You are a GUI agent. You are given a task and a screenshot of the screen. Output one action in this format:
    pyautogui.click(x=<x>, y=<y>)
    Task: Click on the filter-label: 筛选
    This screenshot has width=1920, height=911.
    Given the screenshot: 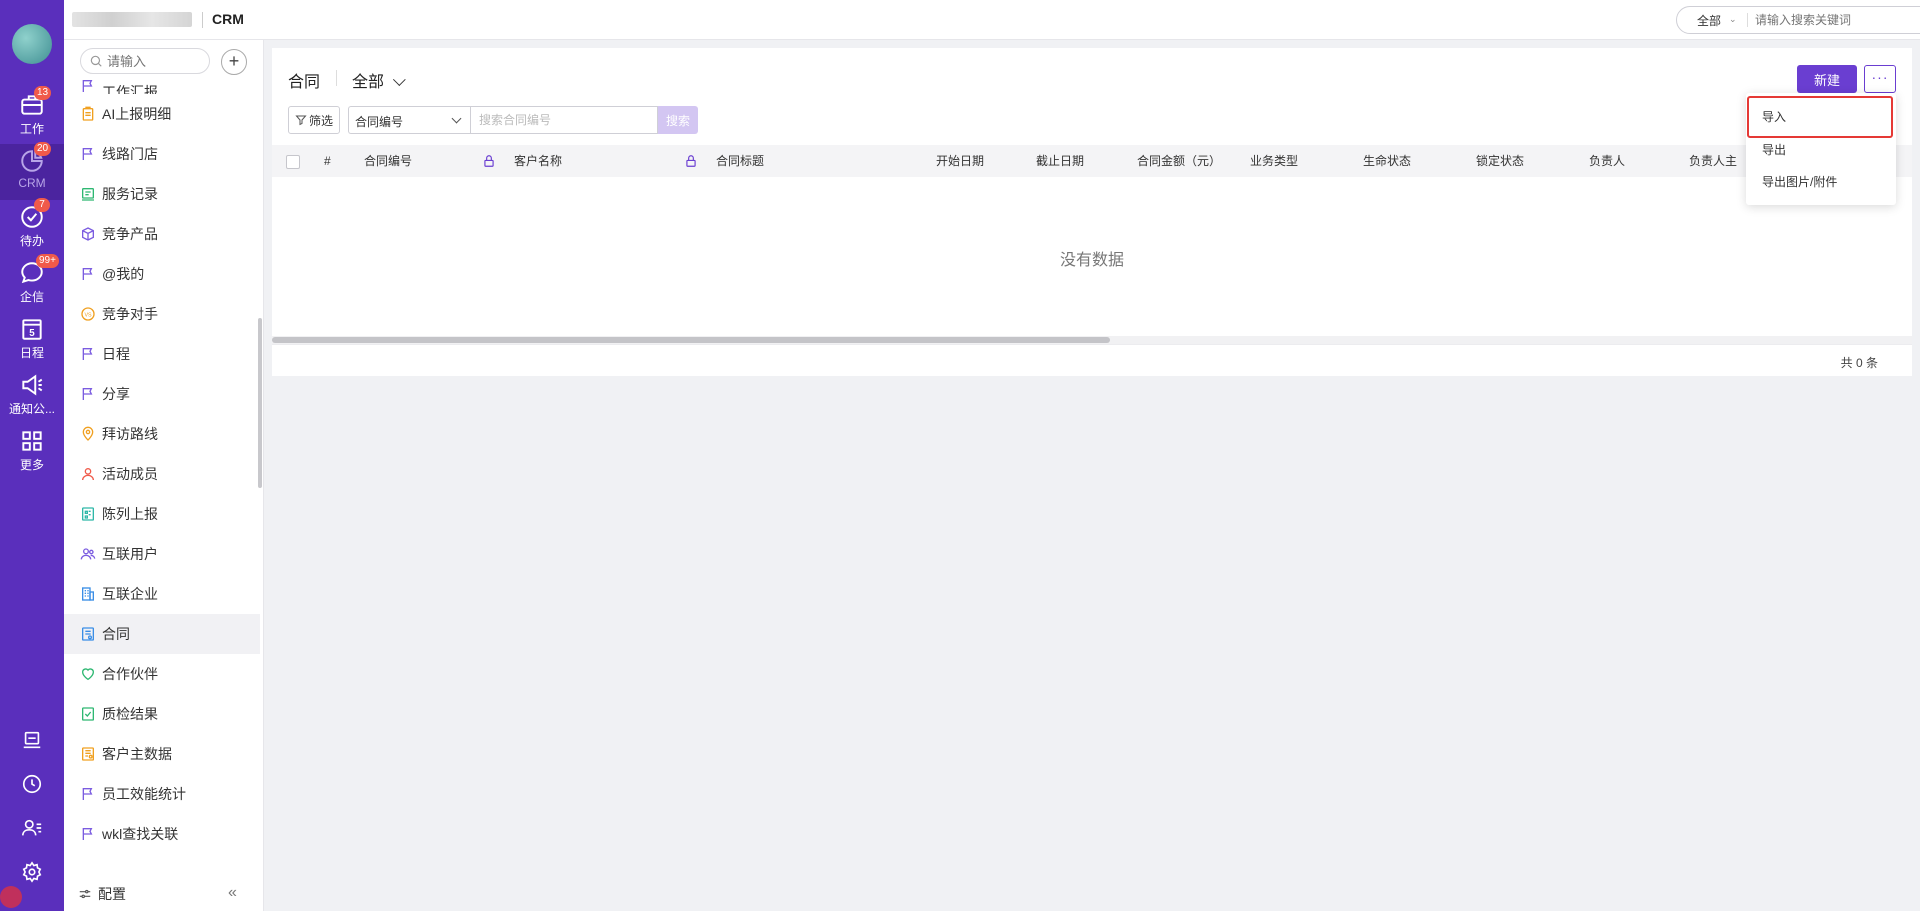 What is the action you would take?
    pyautogui.click(x=320, y=120)
    